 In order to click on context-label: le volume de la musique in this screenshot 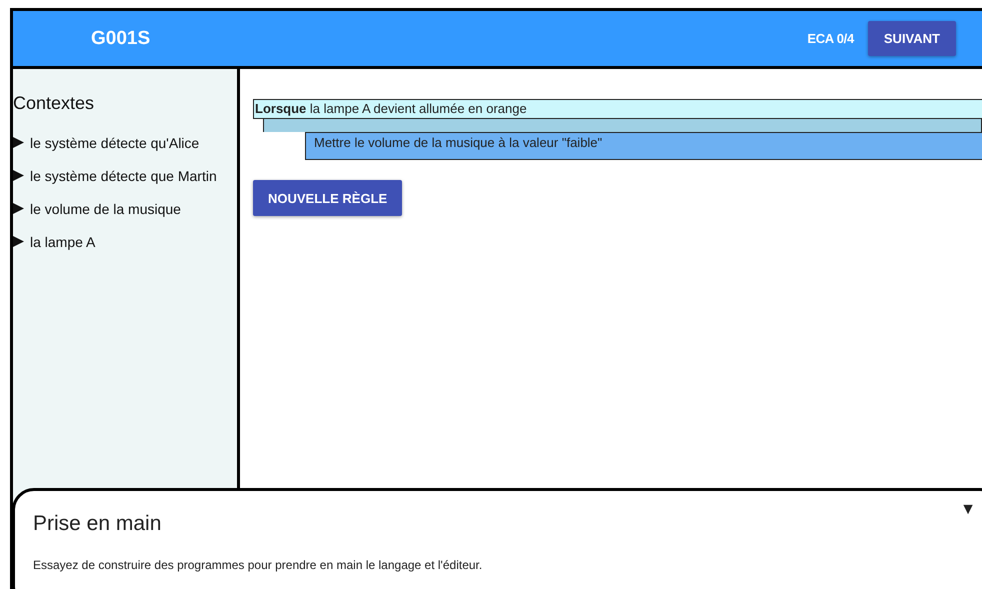, I will do `click(105, 208)`.